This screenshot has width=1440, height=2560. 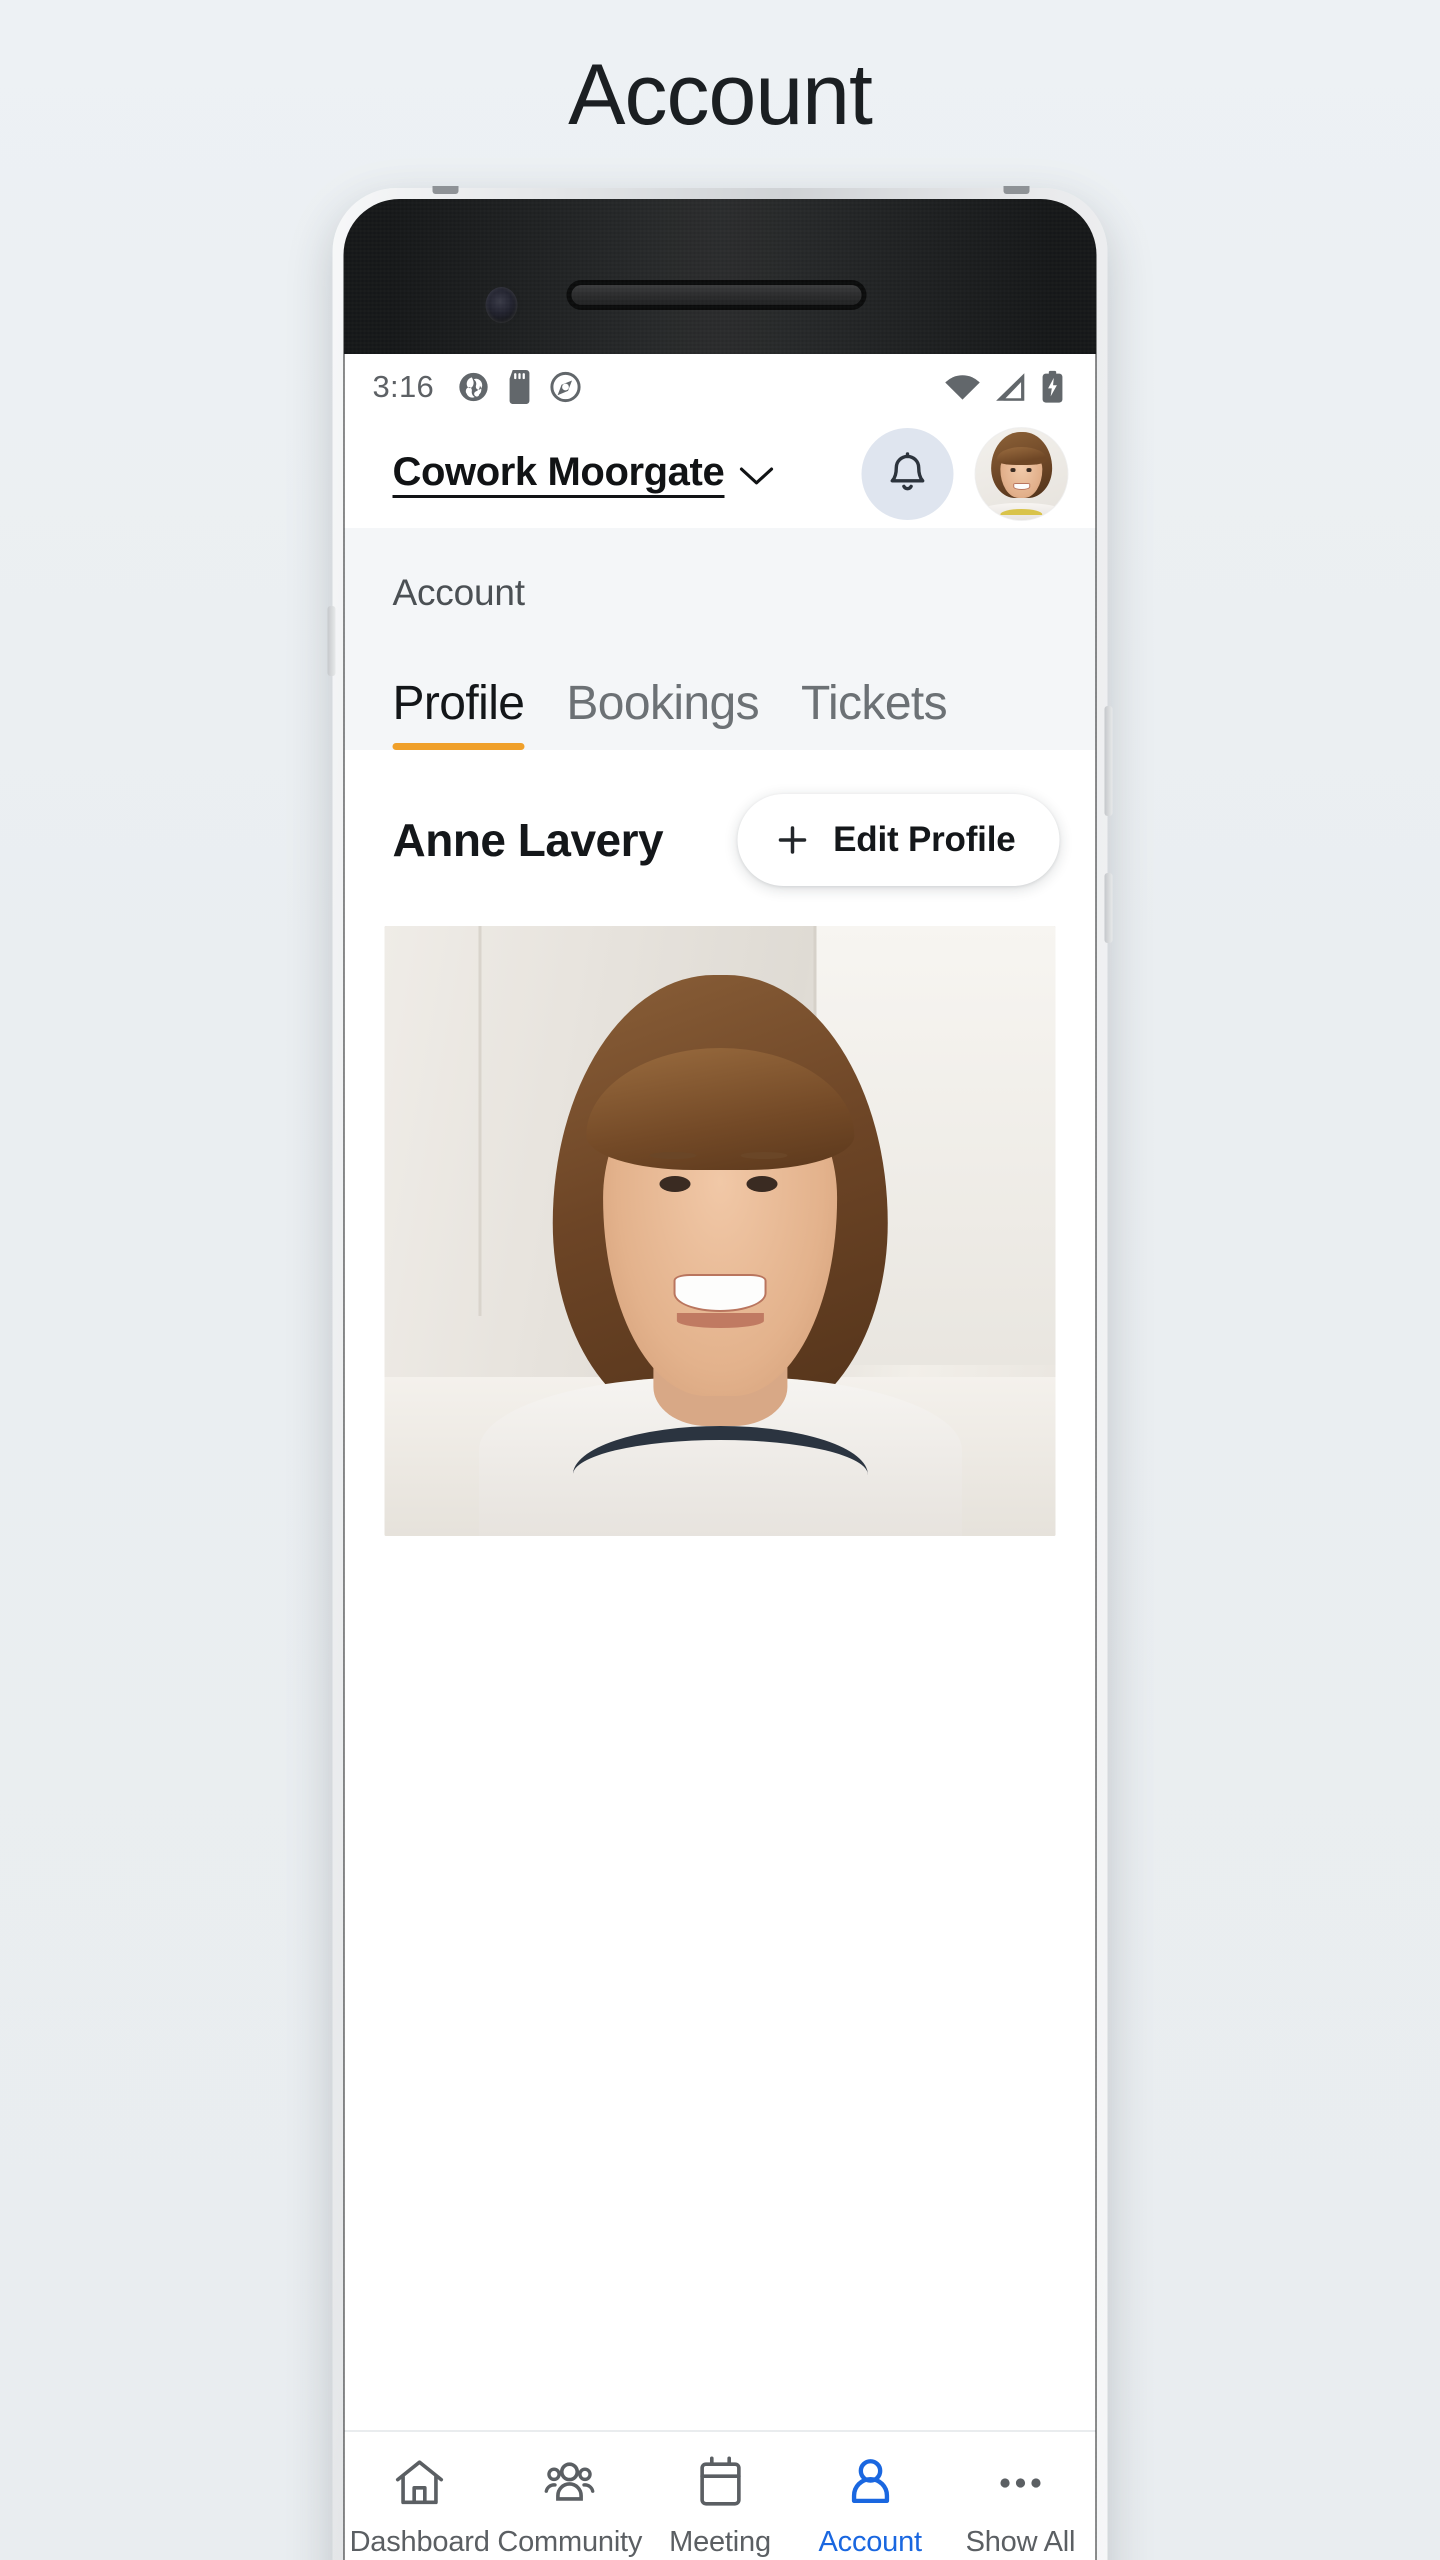 I want to click on tab-bookings: Bookings, so click(x=662, y=715).